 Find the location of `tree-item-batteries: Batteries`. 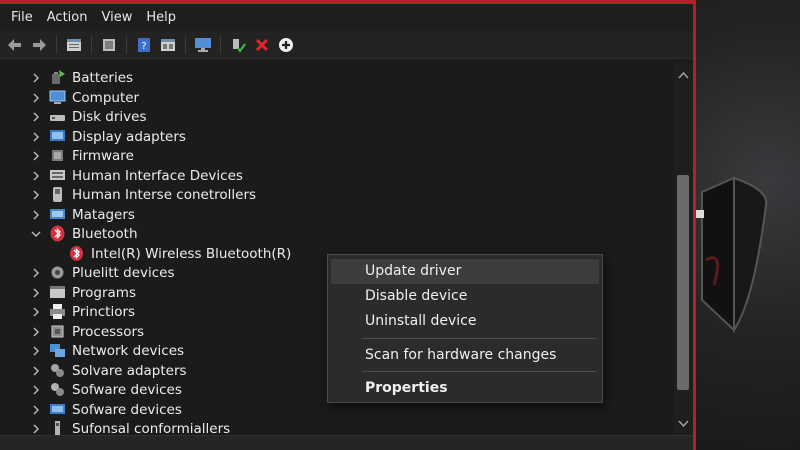

tree-item-batteries: Batteries is located at coordinates (81, 77).